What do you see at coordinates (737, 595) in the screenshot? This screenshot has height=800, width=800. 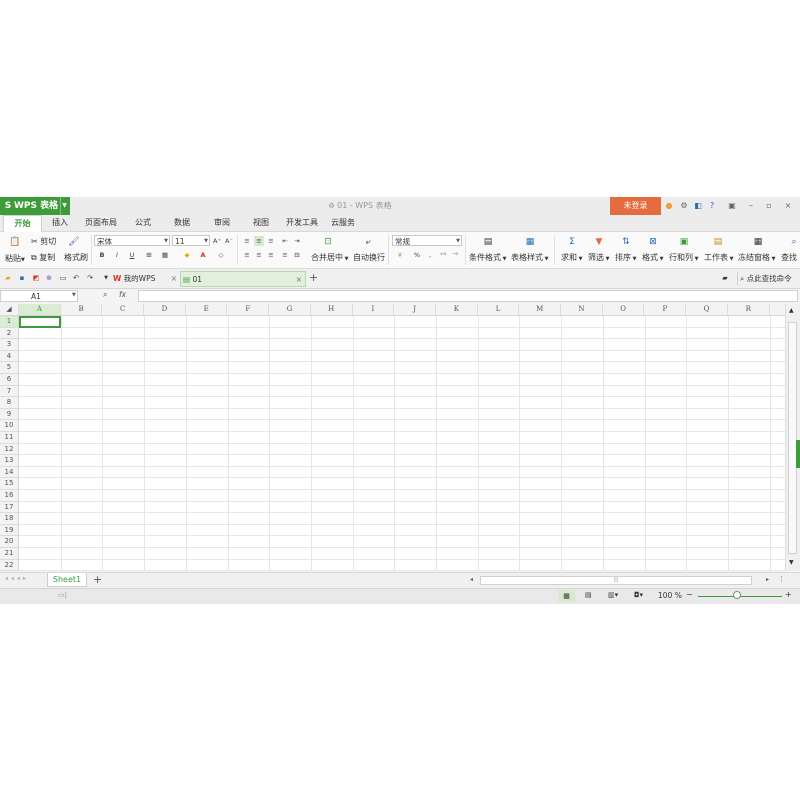 I see `zoom-slider-handle` at bounding box center [737, 595].